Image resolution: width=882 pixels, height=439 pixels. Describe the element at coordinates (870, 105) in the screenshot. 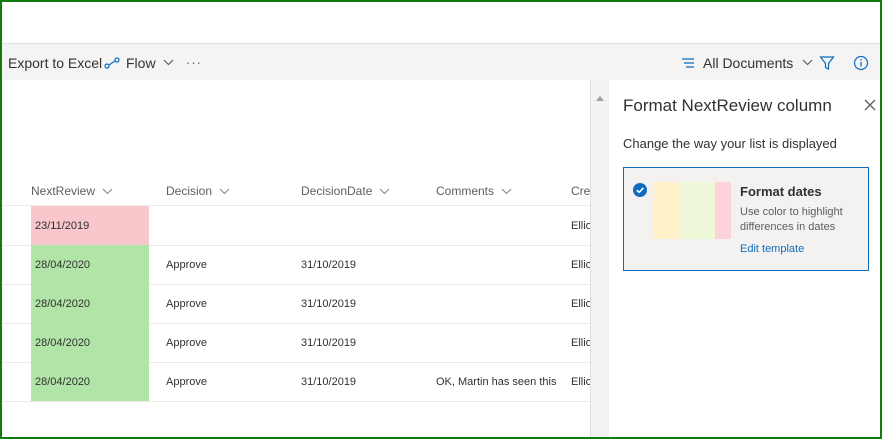

I see `close-icon` at that location.